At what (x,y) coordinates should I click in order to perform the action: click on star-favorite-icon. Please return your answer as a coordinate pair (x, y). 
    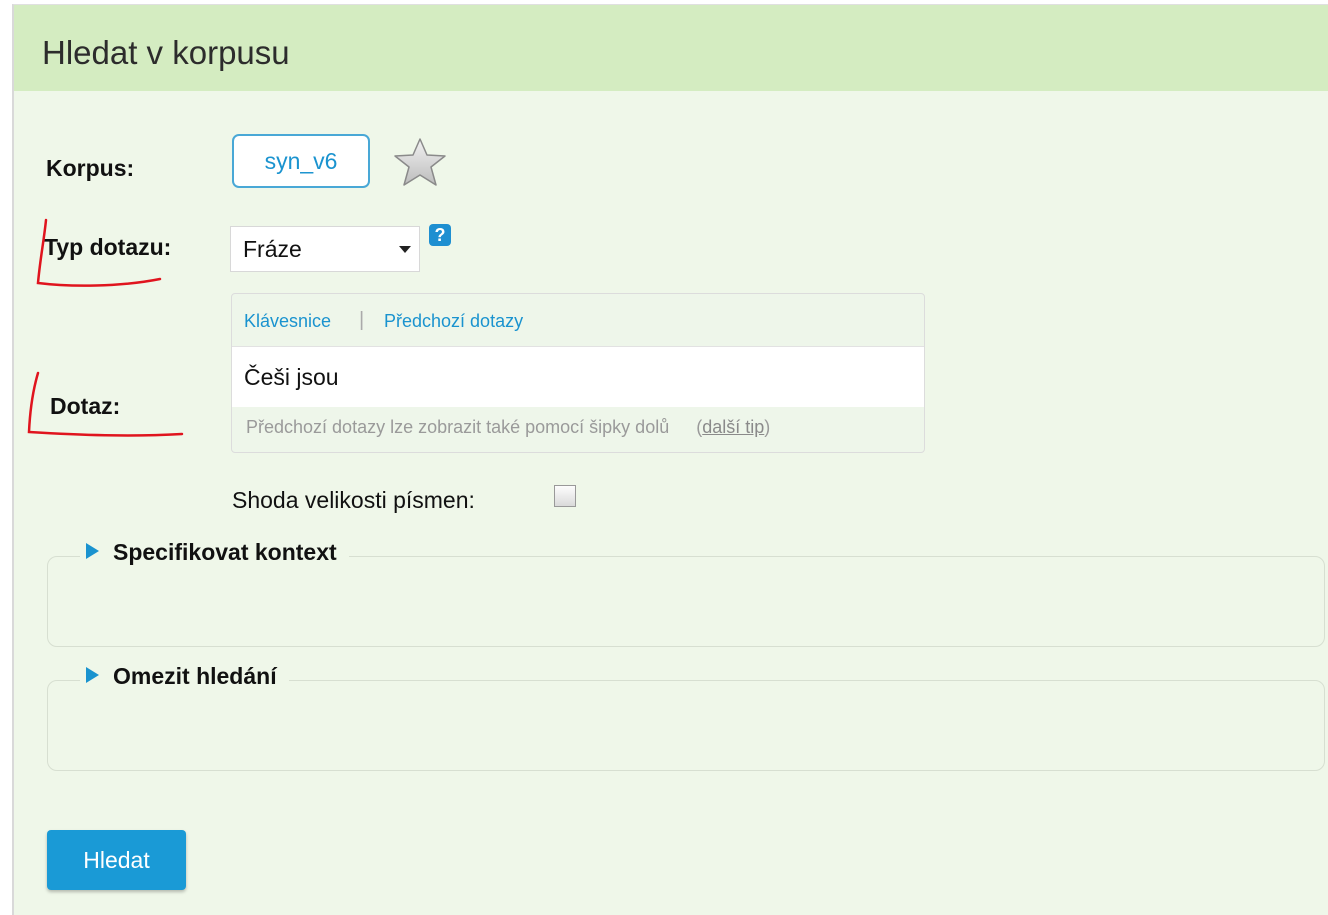
    Looking at the image, I should click on (420, 162).